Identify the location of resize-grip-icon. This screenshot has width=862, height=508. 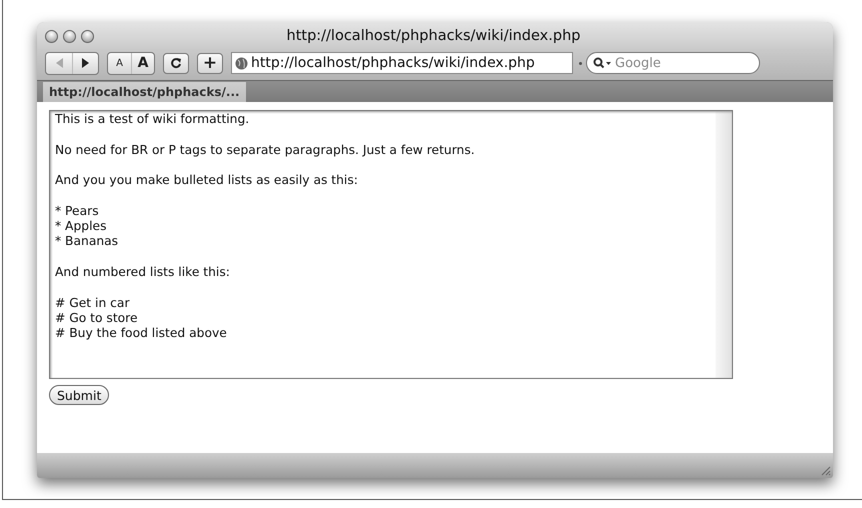
(825, 470).